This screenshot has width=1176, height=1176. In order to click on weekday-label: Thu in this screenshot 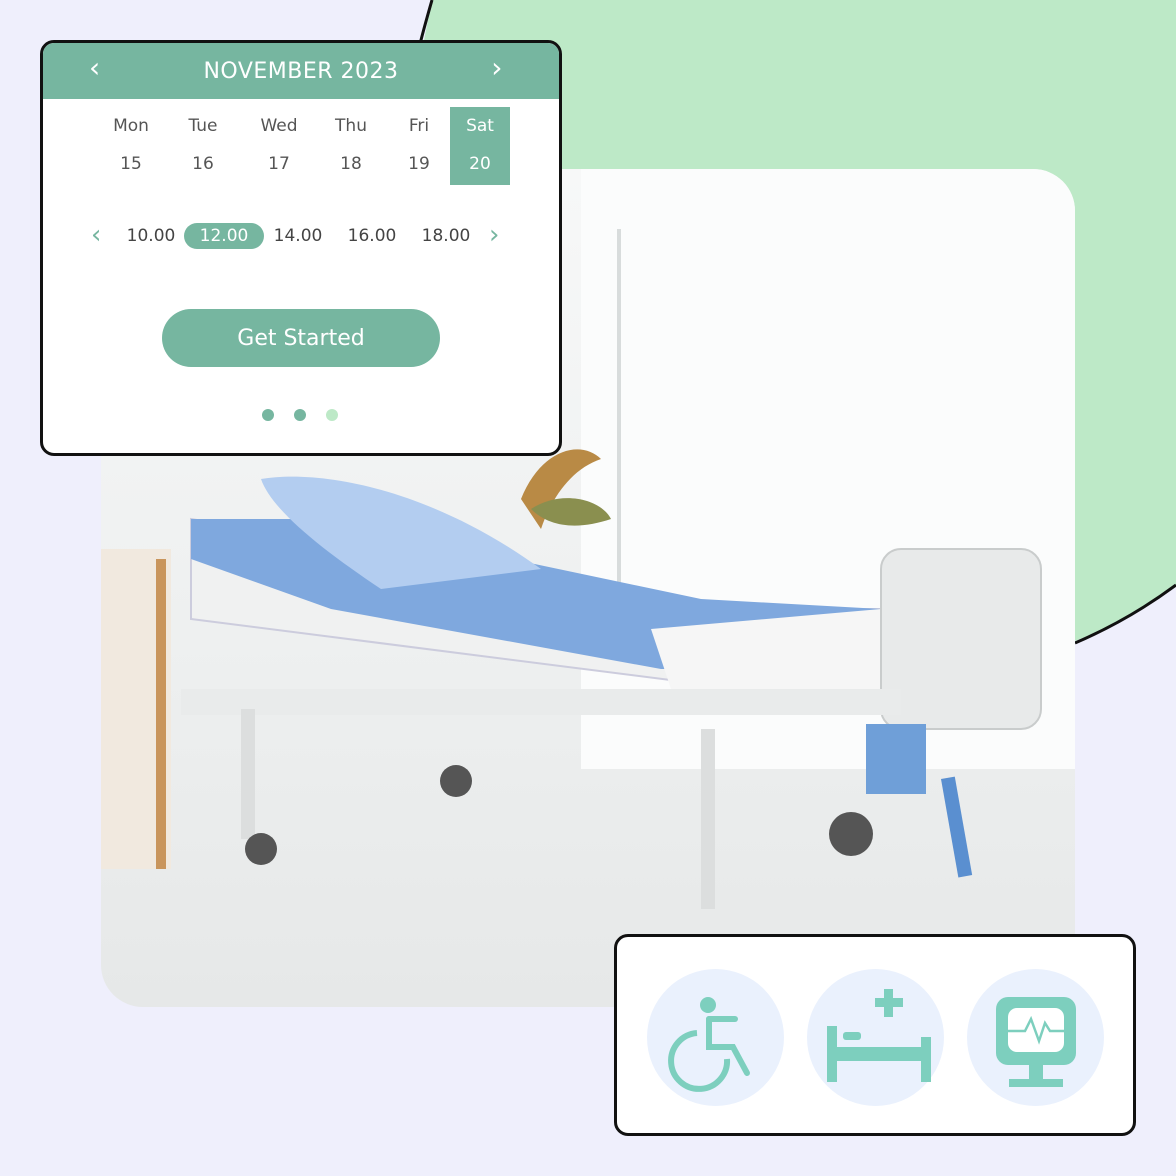, I will do `click(351, 126)`.